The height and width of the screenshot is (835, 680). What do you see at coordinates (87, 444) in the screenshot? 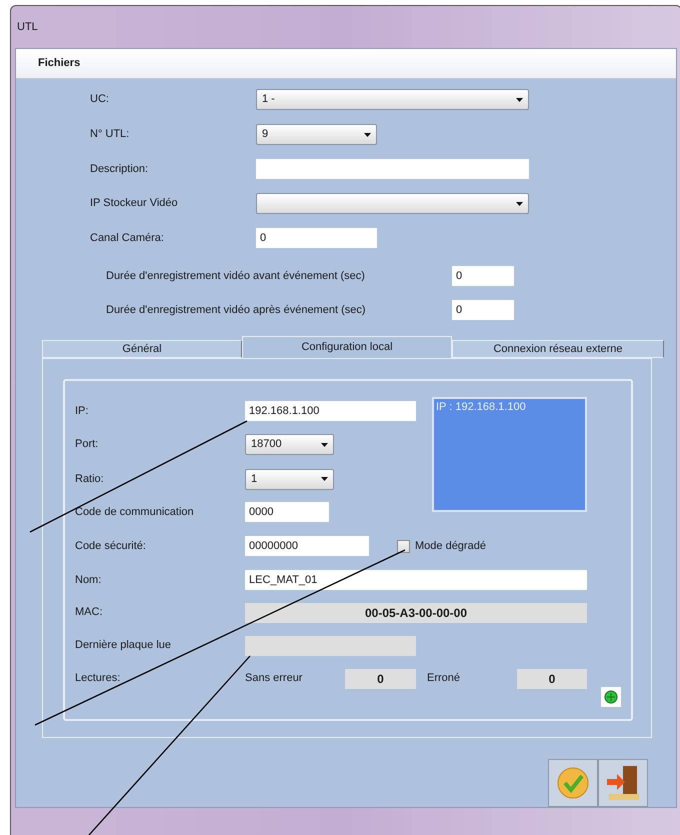
I see `field-label: Port:` at bounding box center [87, 444].